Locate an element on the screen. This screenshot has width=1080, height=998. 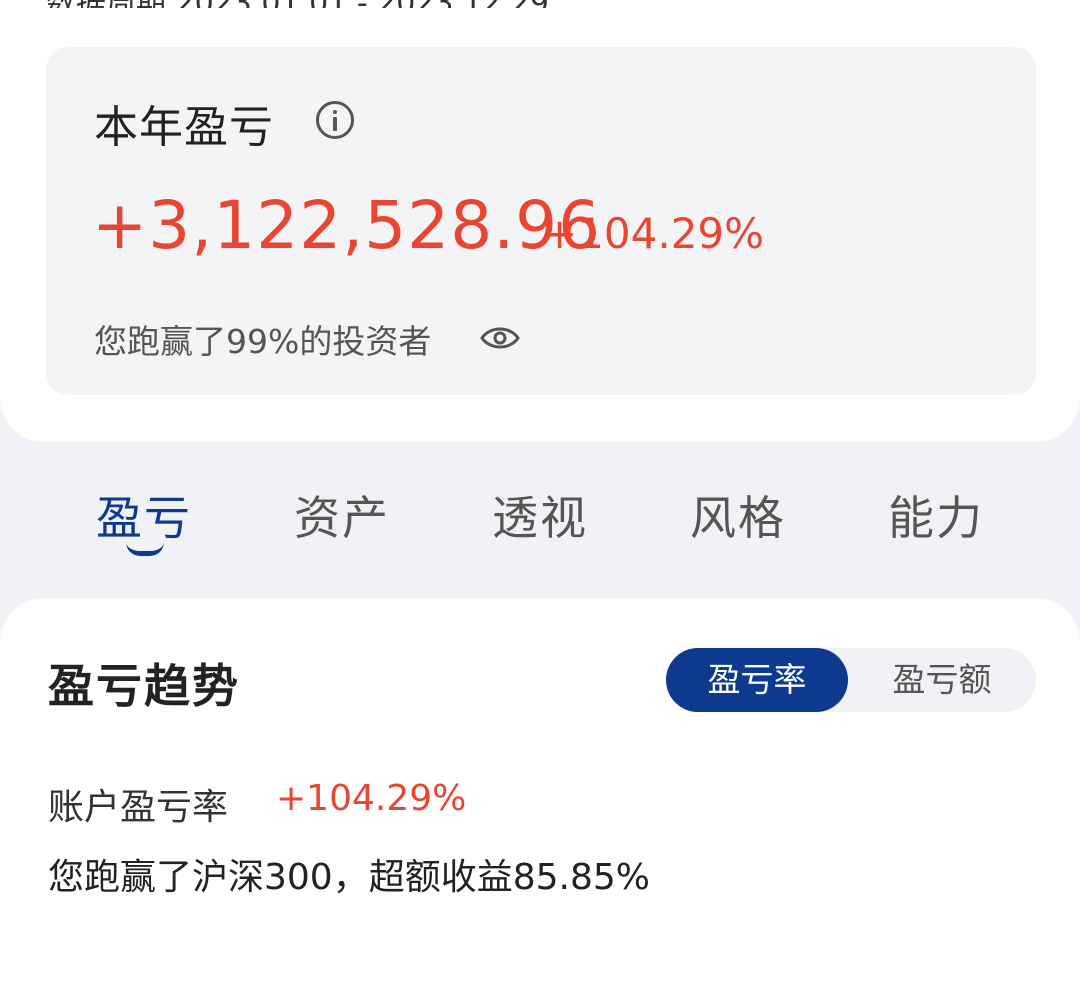
tab-style: 风格 is located at coordinates (738, 515).